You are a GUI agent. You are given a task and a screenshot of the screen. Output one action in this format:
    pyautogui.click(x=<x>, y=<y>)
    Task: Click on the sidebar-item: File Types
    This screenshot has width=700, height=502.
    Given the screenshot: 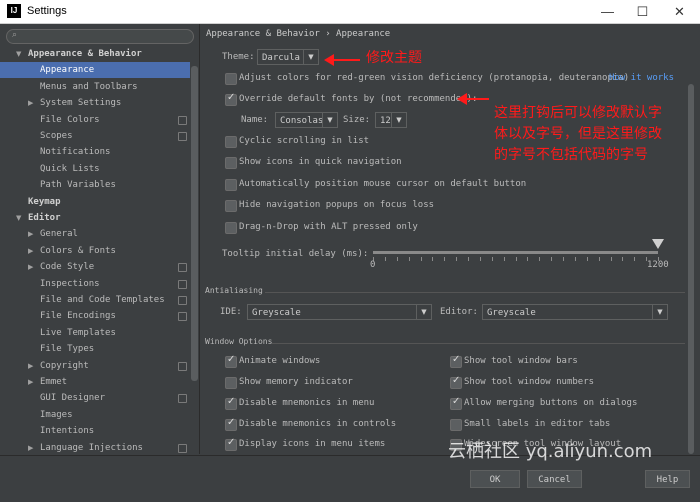 What is the action you would take?
    pyautogui.click(x=95, y=349)
    